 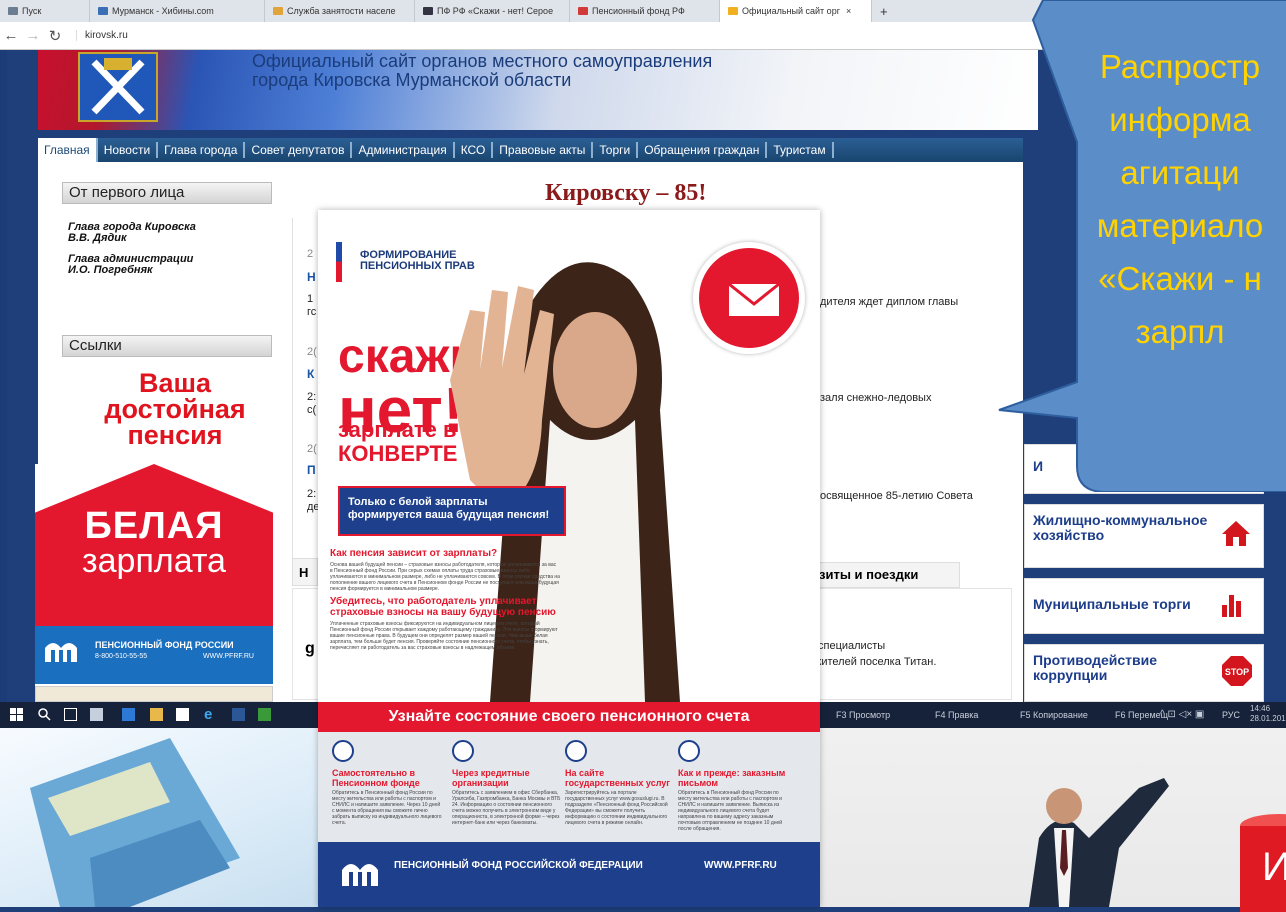 I want to click on forward-arrow-icon: →, so click(x=33, y=35).